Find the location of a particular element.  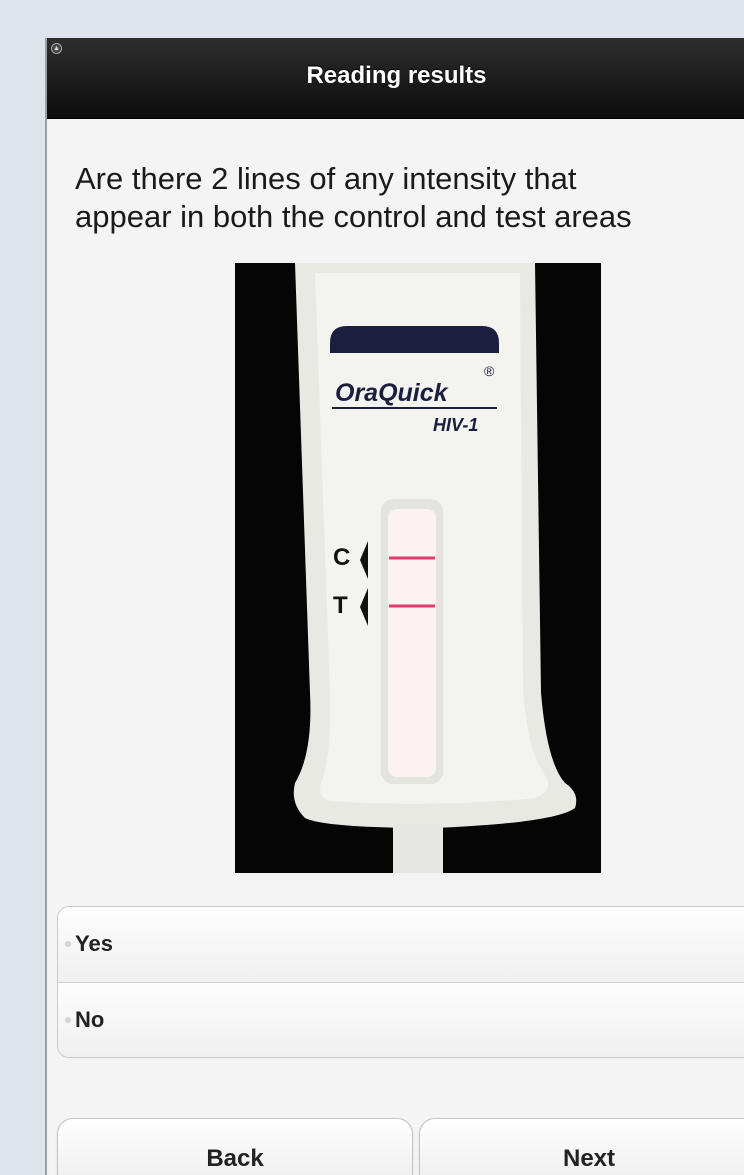

answer-no: No is located at coordinates (401, 1019).